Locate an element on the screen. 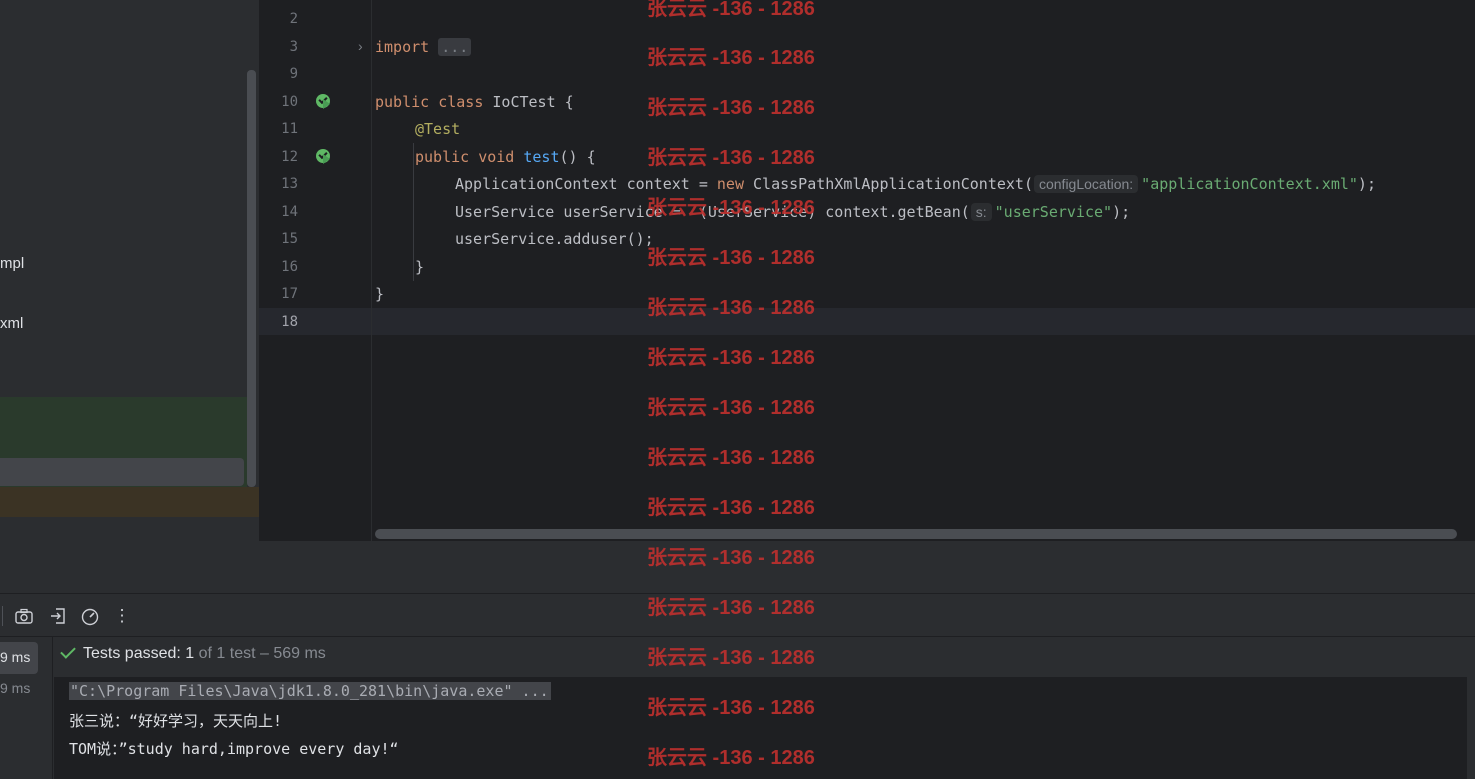 The height and width of the screenshot is (779, 1475). code-line-15: userService.adduser(); is located at coordinates (554, 239).